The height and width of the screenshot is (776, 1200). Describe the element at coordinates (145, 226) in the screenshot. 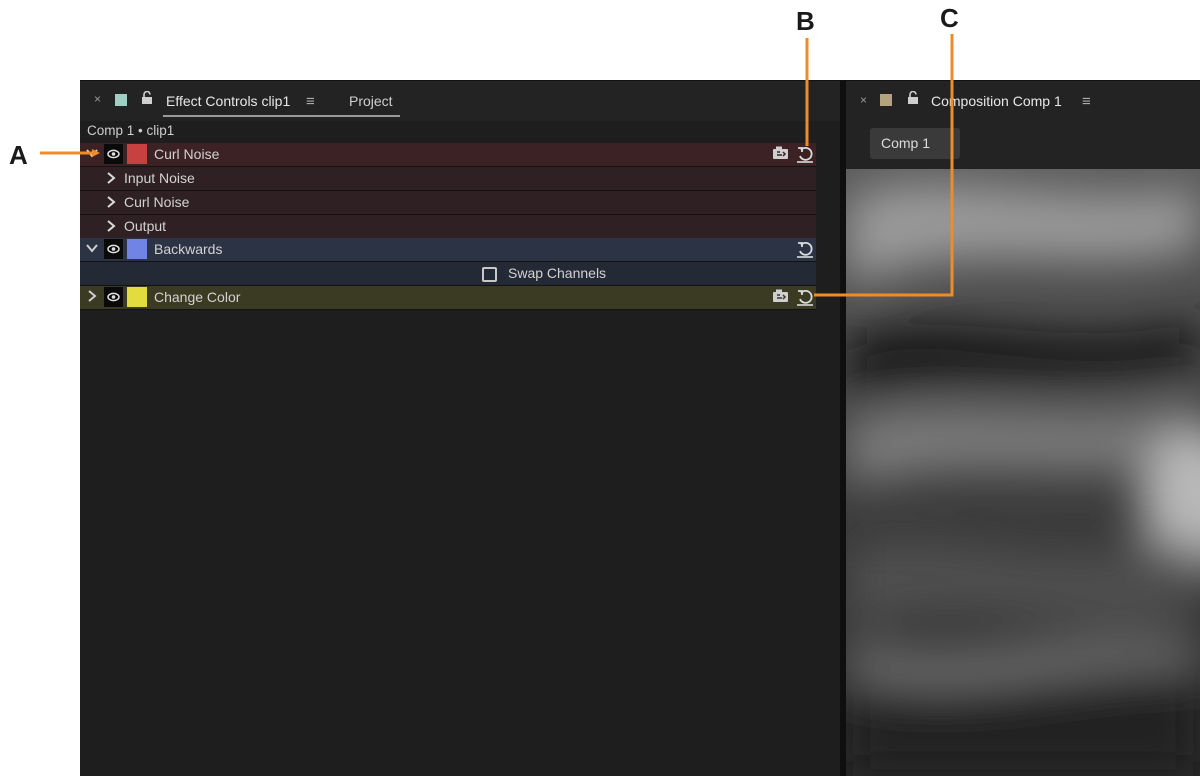

I see `property-group-label: Output` at that location.